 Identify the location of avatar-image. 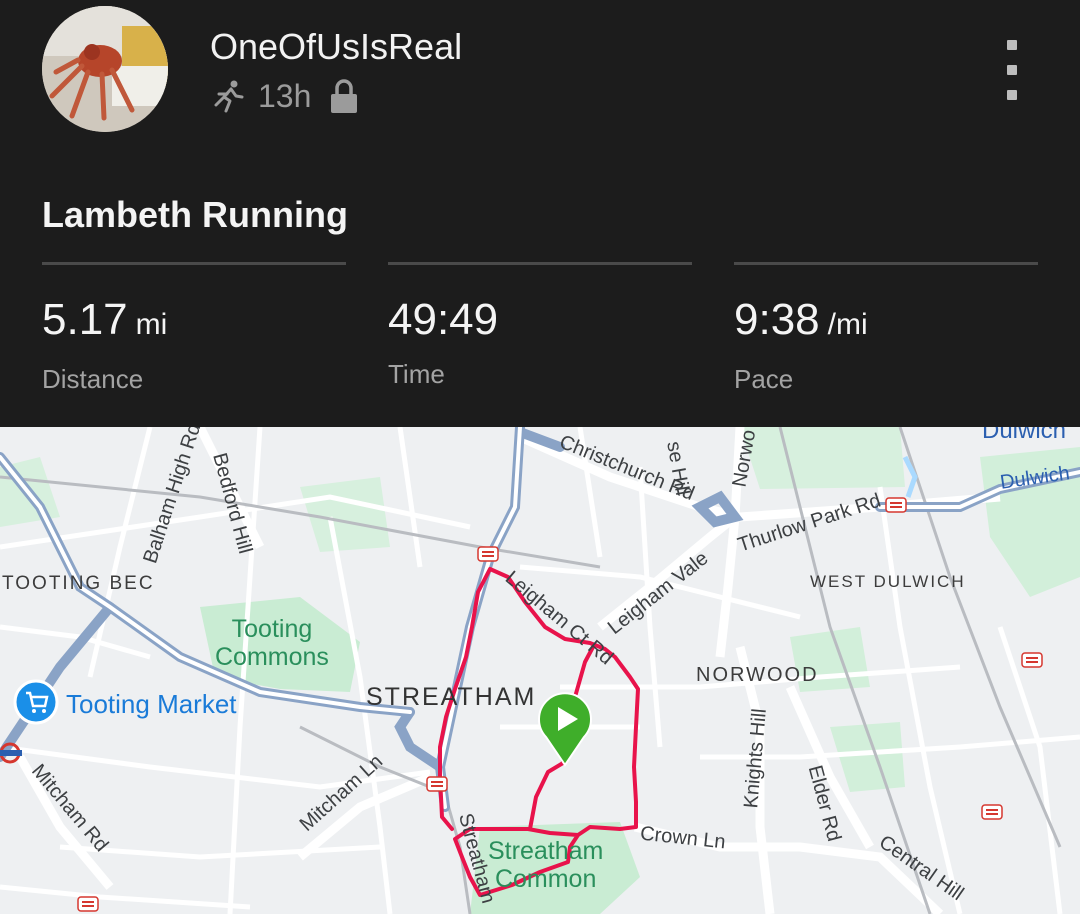
(105, 69).